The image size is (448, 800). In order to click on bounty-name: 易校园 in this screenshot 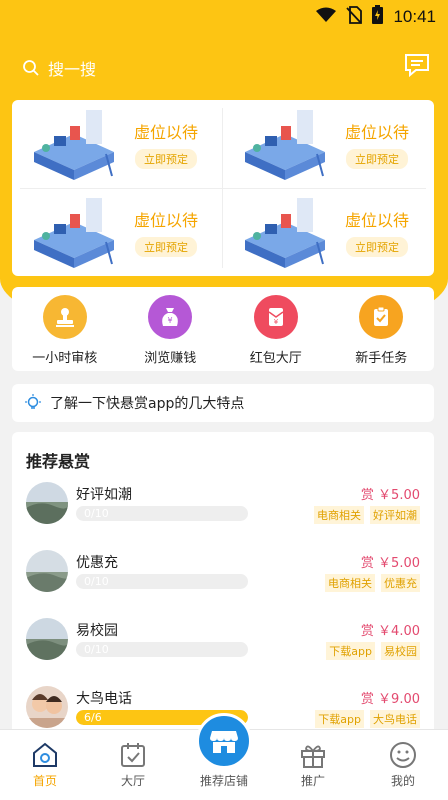, I will do `click(97, 631)`.